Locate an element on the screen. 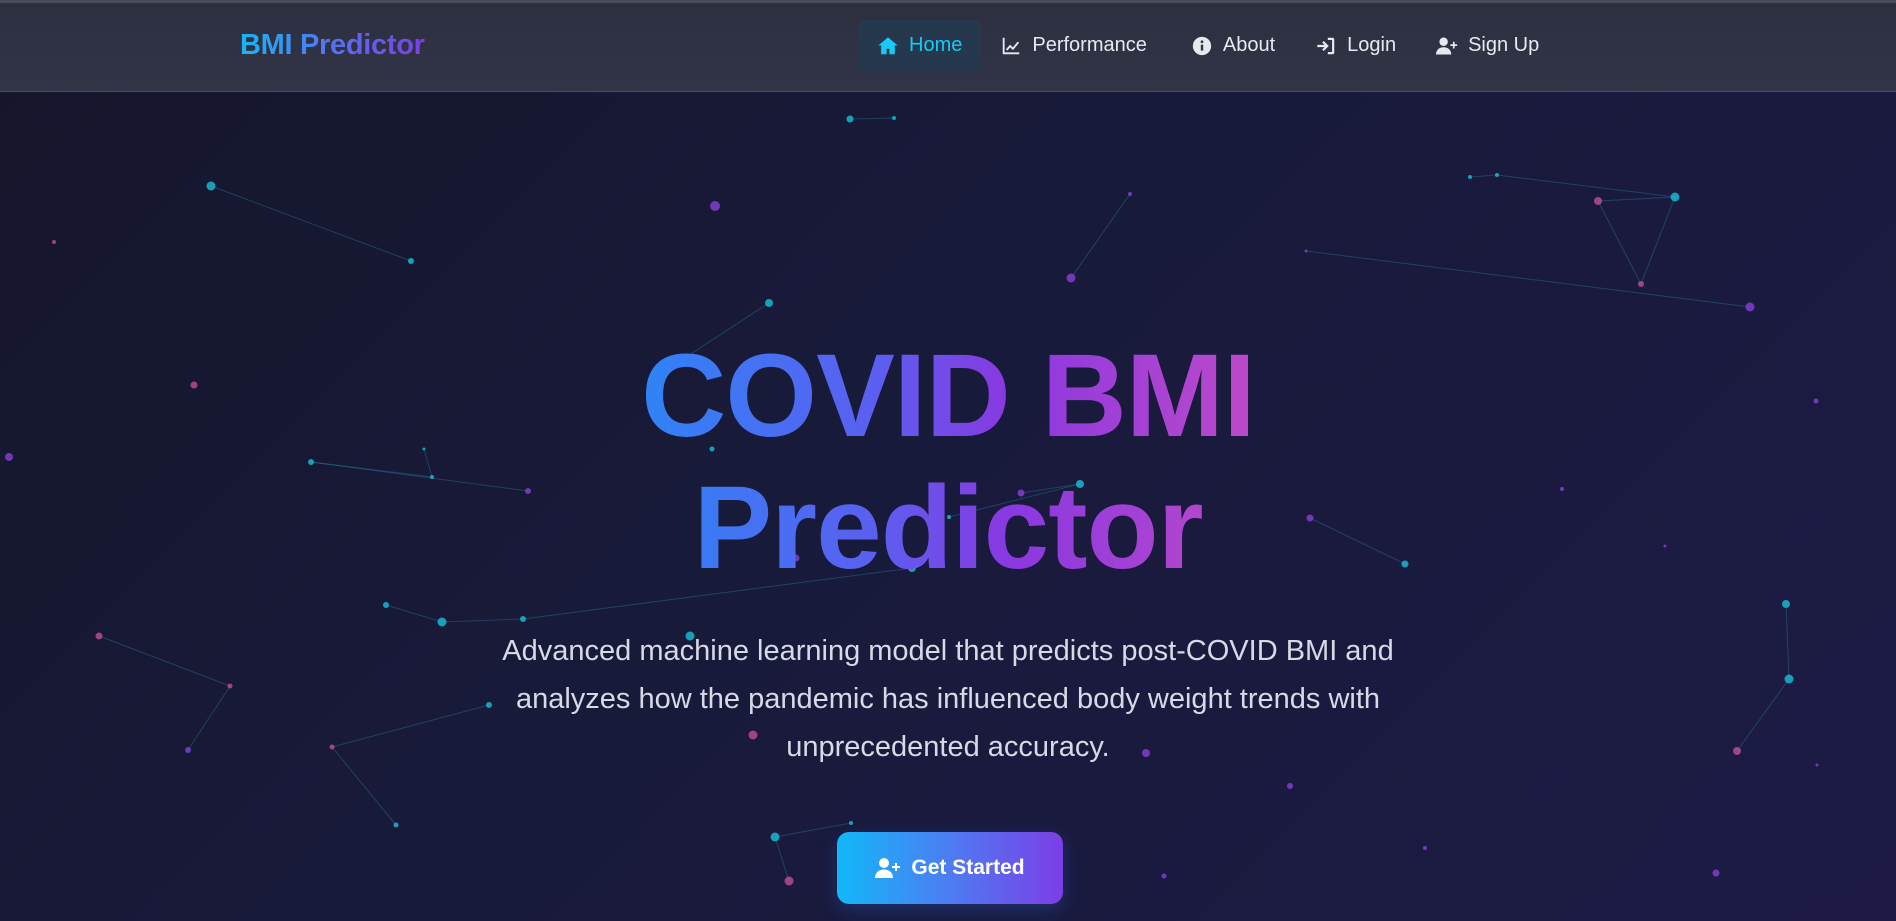  get-started-label: Get Started is located at coordinates (968, 867).